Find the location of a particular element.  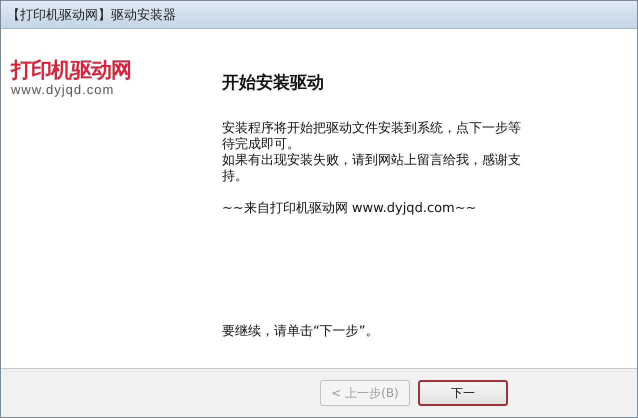

paragraph: 安装程序将开始把驱动文件安装到系统，点下一步等待完成即可。 is located at coordinates (372, 137).